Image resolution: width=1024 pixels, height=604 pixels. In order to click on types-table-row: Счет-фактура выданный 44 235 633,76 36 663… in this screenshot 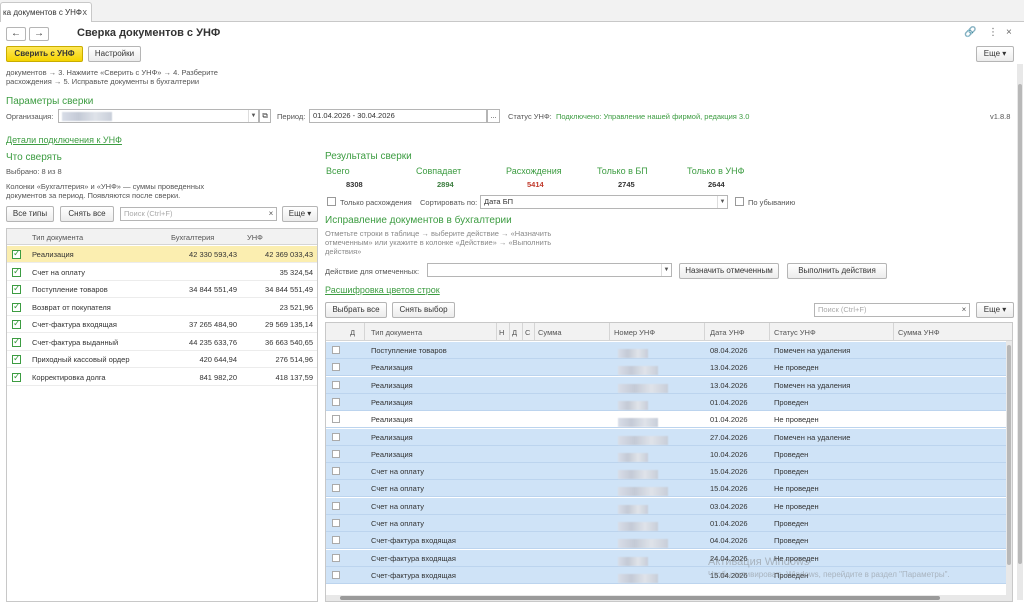, I will do `click(162, 342)`.